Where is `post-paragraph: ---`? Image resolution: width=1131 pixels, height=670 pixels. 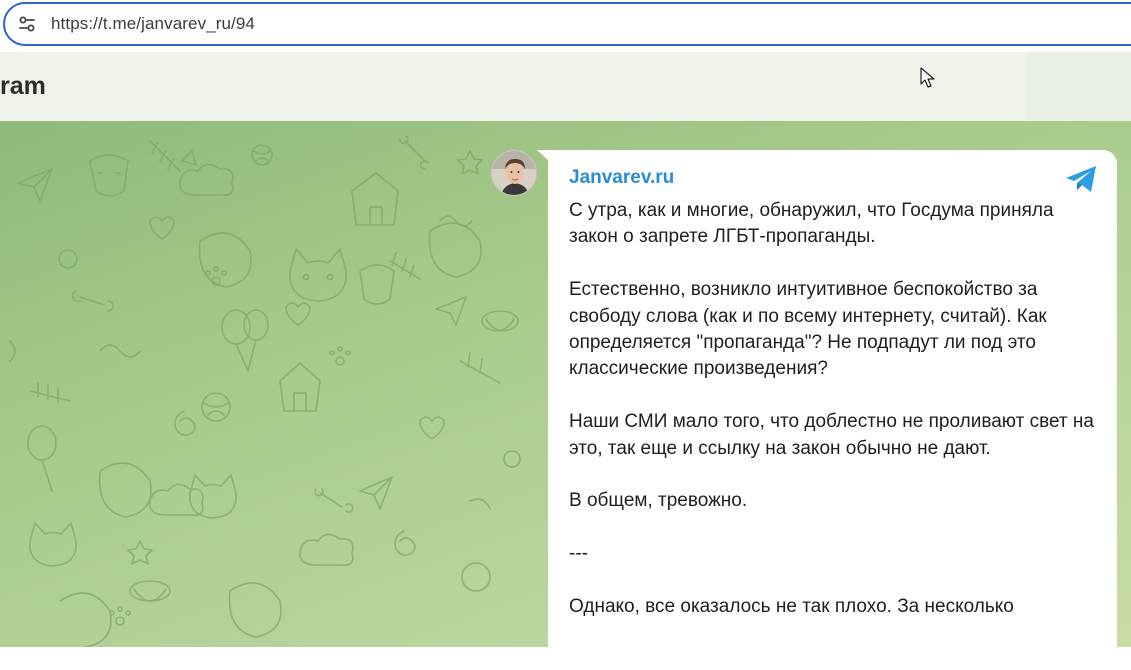 post-paragraph: --- is located at coordinates (578, 554).